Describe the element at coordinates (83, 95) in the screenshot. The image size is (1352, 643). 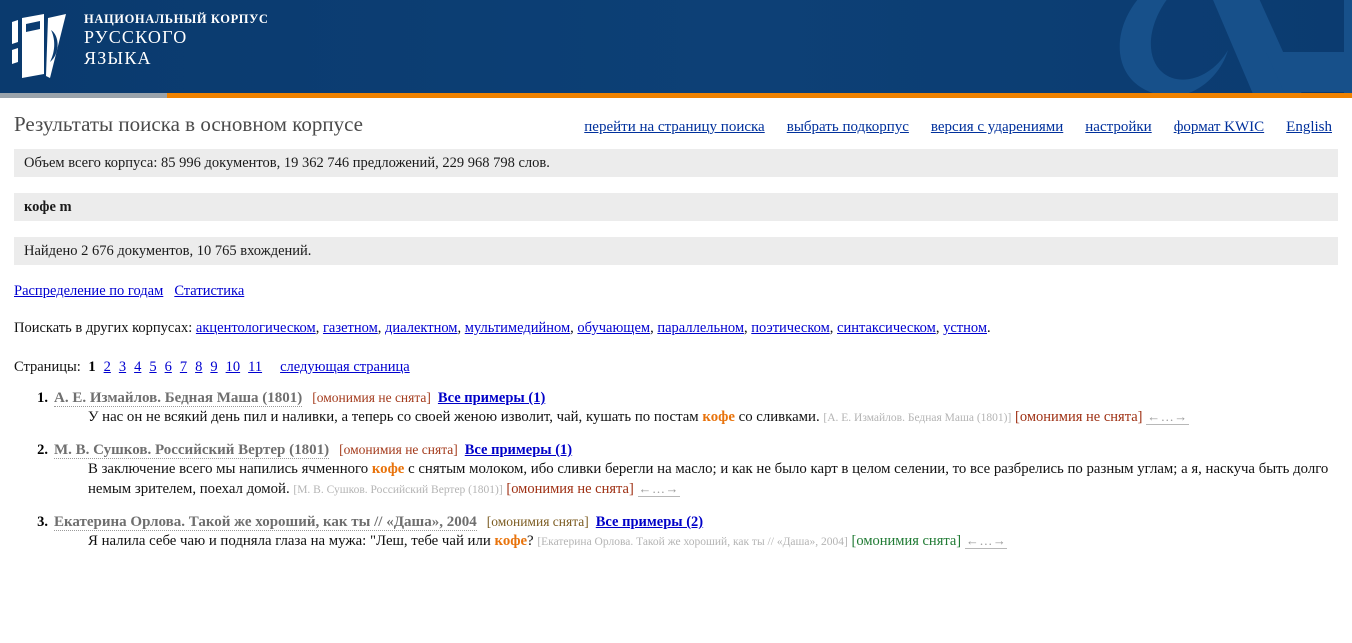
I see `header-accent-bar-grey-segment` at that location.